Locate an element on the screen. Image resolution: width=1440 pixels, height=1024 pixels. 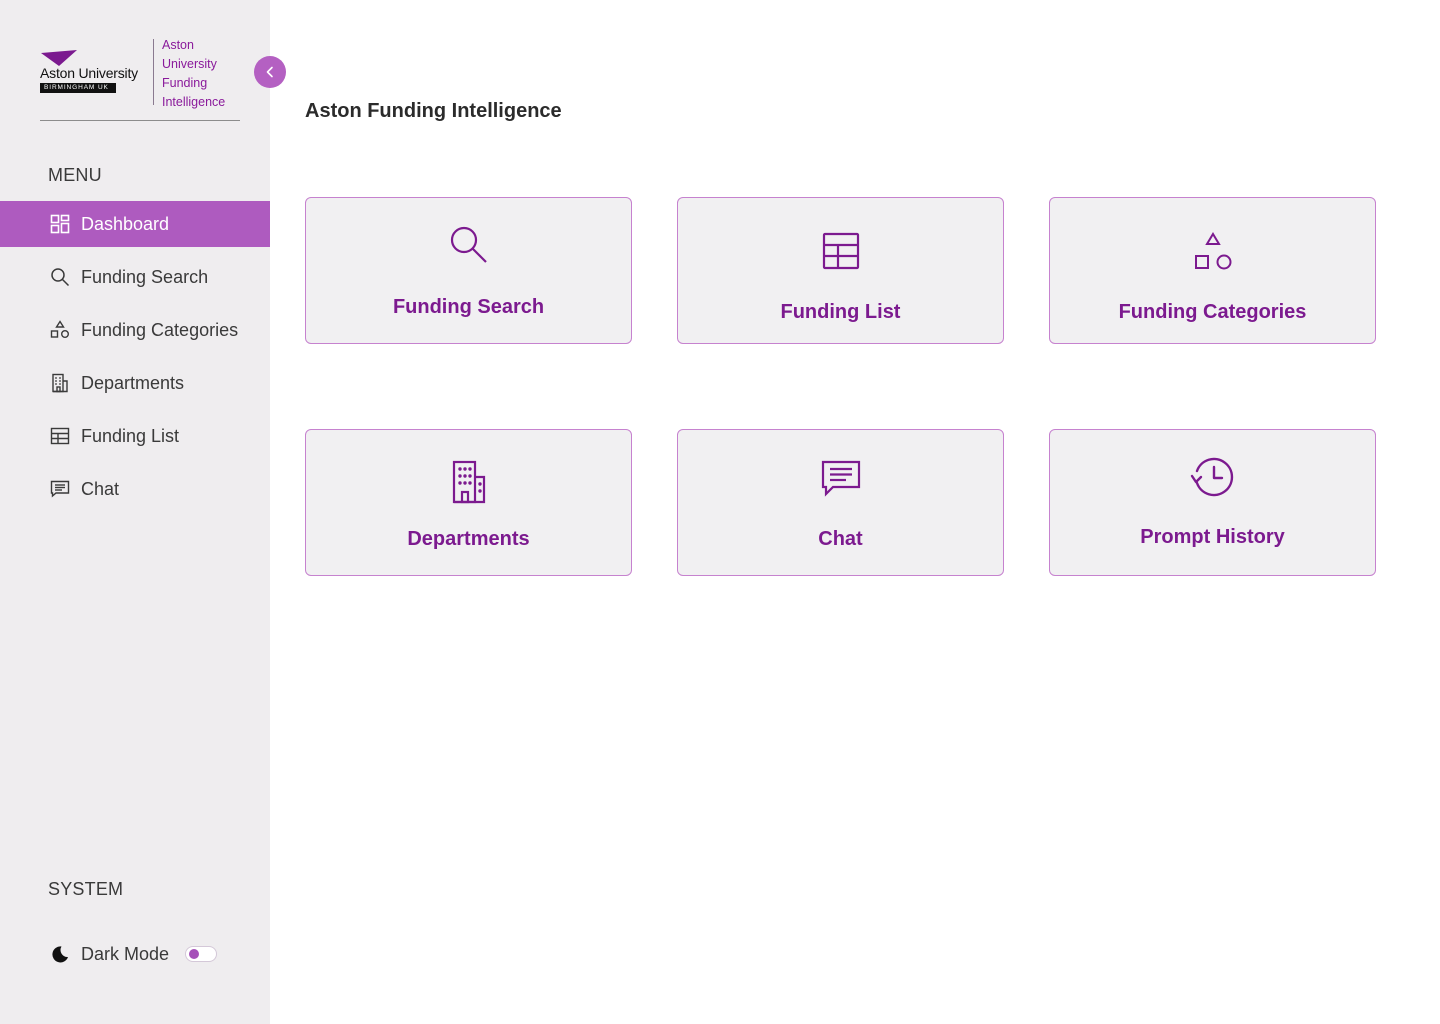
brand-title-line: University is located at coordinates (189, 64).